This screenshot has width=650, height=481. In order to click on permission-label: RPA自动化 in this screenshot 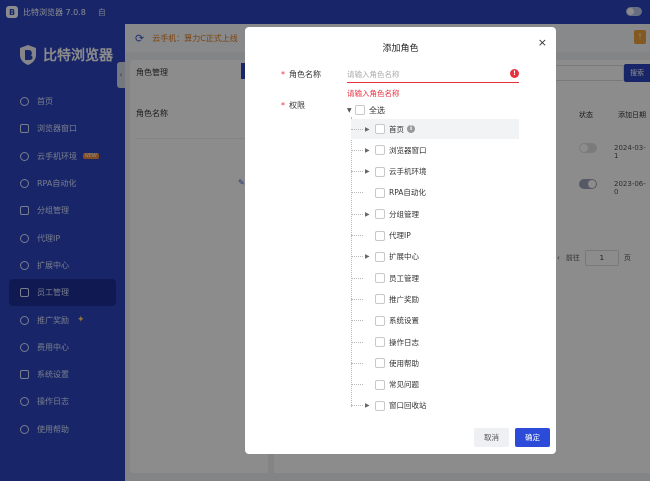, I will do `click(407, 193)`.